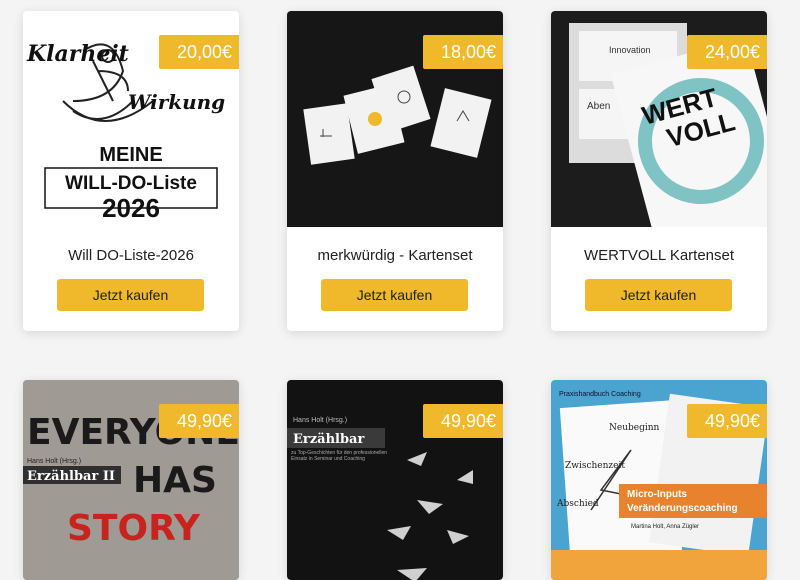 The width and height of the screenshot is (800, 580). I want to click on image-text-book-title: Erzählbar, so click(328, 439).